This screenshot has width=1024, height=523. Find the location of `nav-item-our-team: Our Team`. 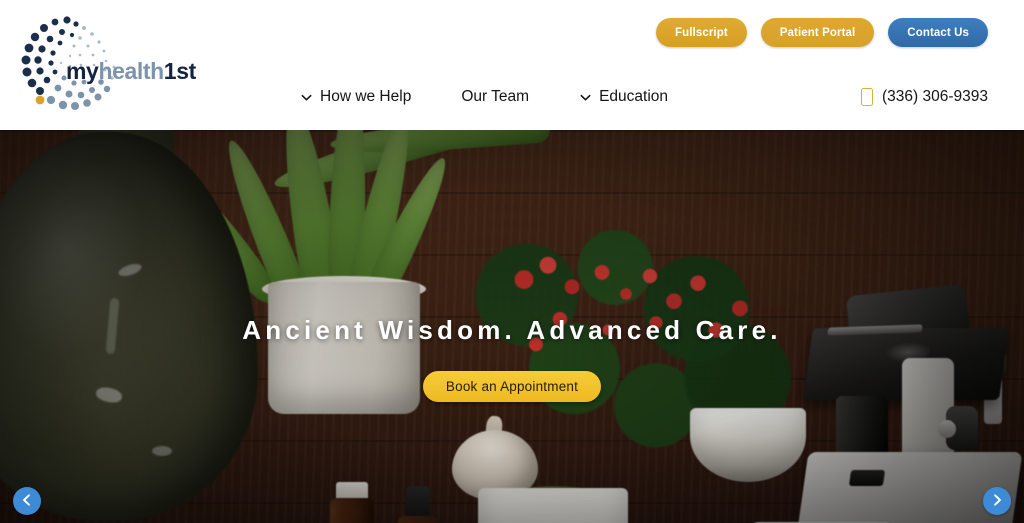

nav-item-our-team: Our Team is located at coordinates (495, 97).